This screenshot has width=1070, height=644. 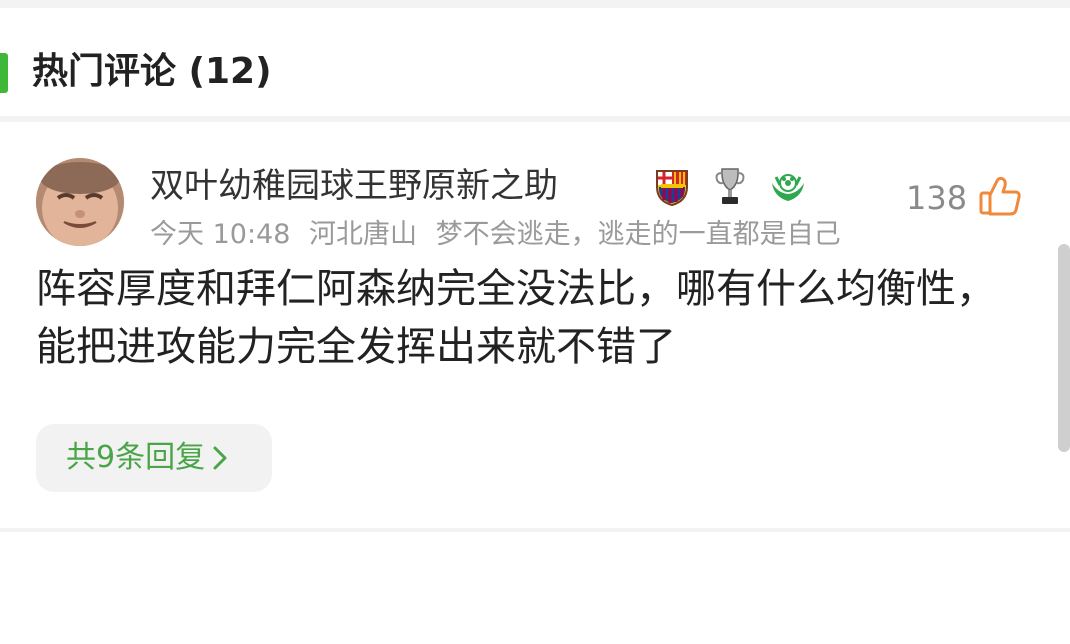 I want to click on fcb-crest-icon, so click(x=672, y=187).